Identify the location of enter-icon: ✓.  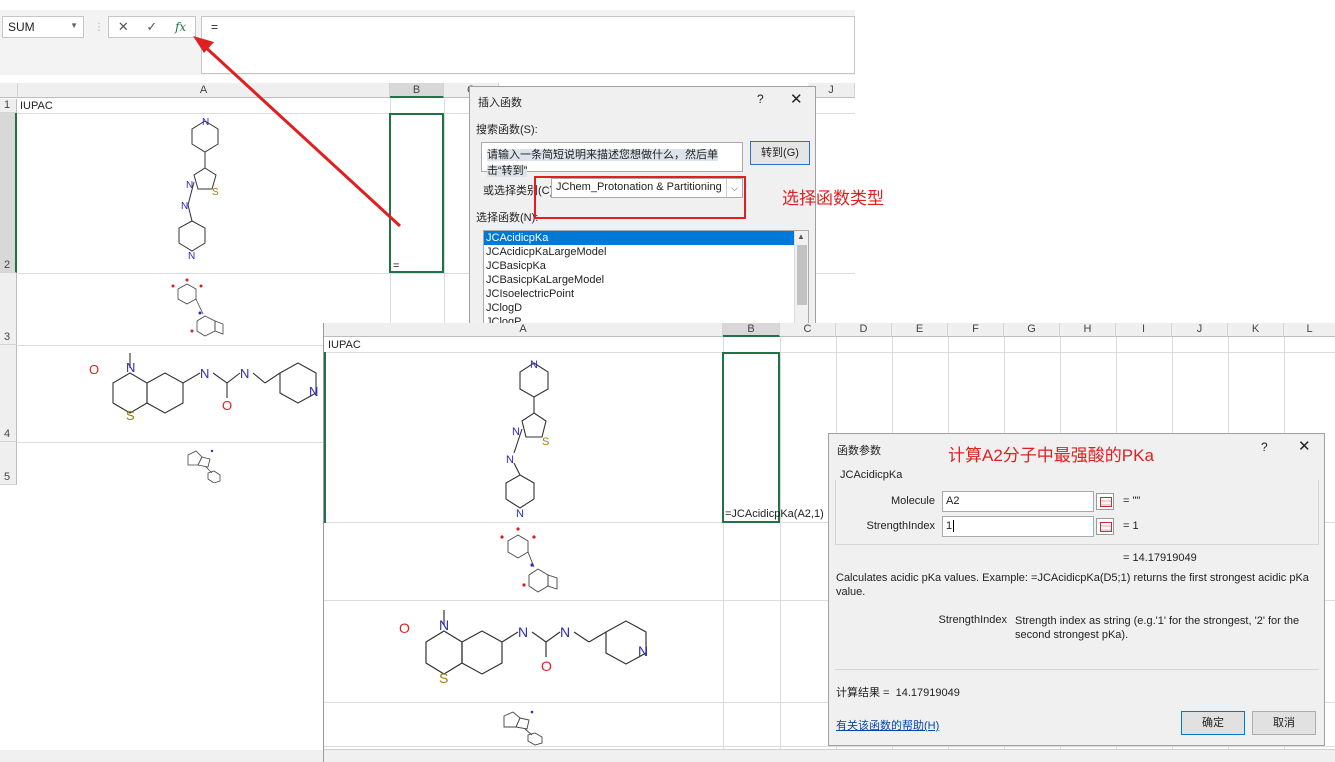
(151, 27).